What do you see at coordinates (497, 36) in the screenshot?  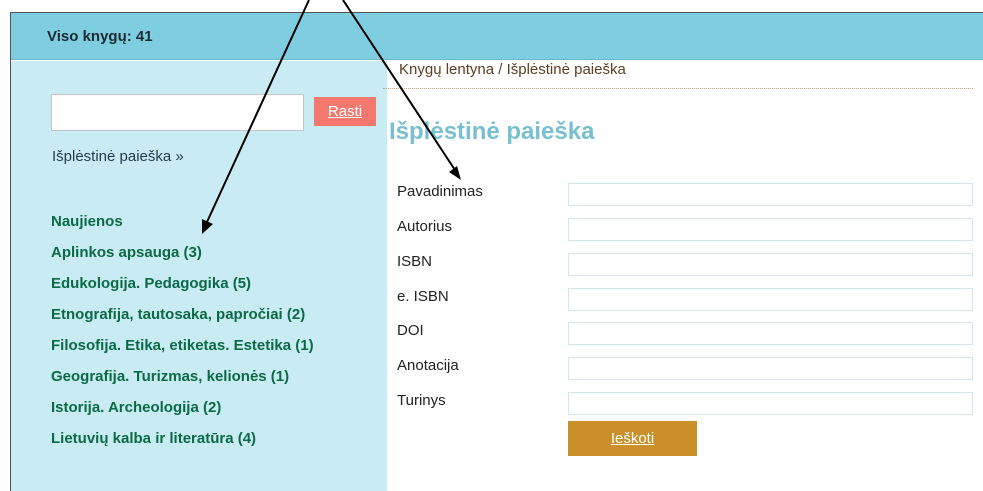 I see `header-bar: Viso knygų: 41` at bounding box center [497, 36].